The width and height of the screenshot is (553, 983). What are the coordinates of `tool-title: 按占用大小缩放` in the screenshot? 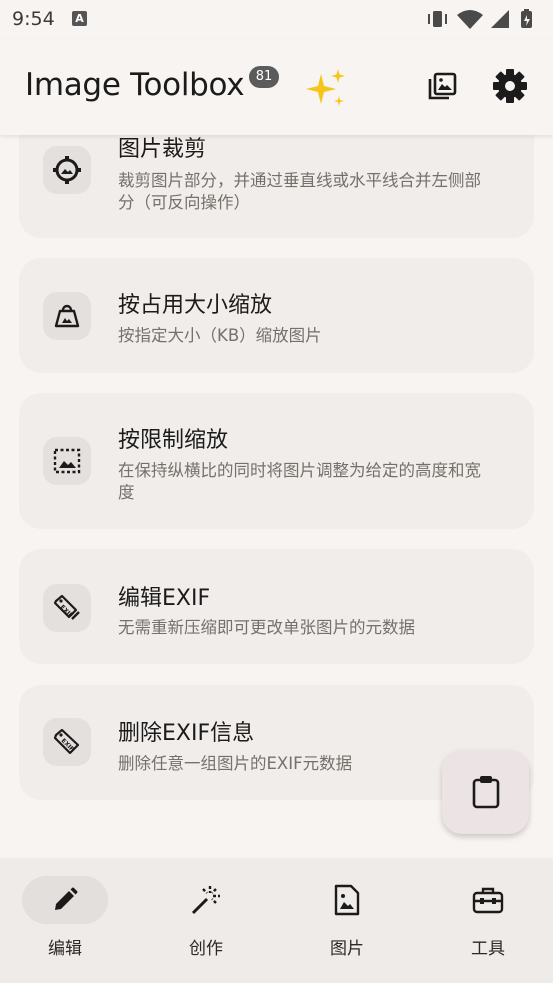 It's located at (195, 305).